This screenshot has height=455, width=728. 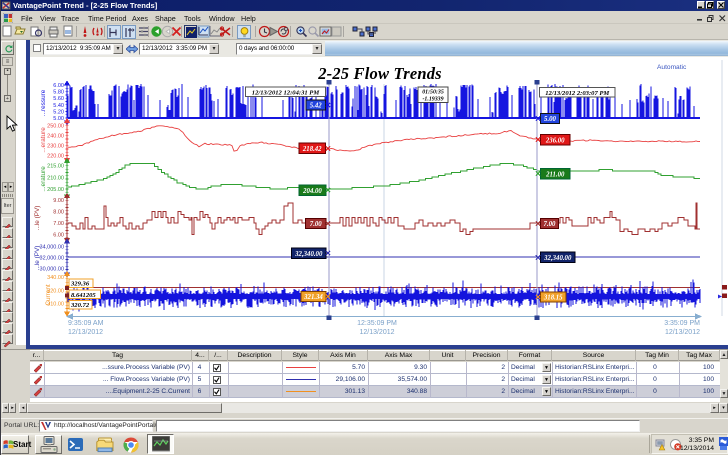 What do you see at coordinates (58, 112) in the screenshot?
I see `svg-text: 5.20` at bounding box center [58, 112].